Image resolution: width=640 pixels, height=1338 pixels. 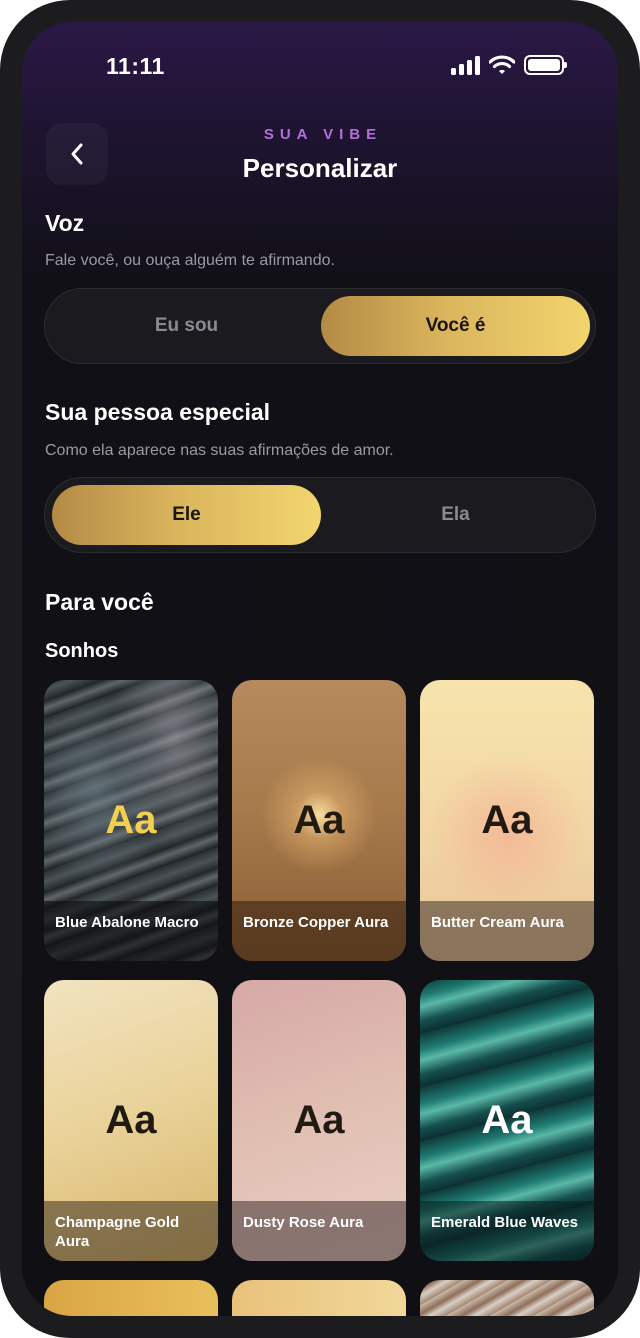 I want to click on theme-card-label-bar: Butter Cream Aura, so click(x=507, y=931).